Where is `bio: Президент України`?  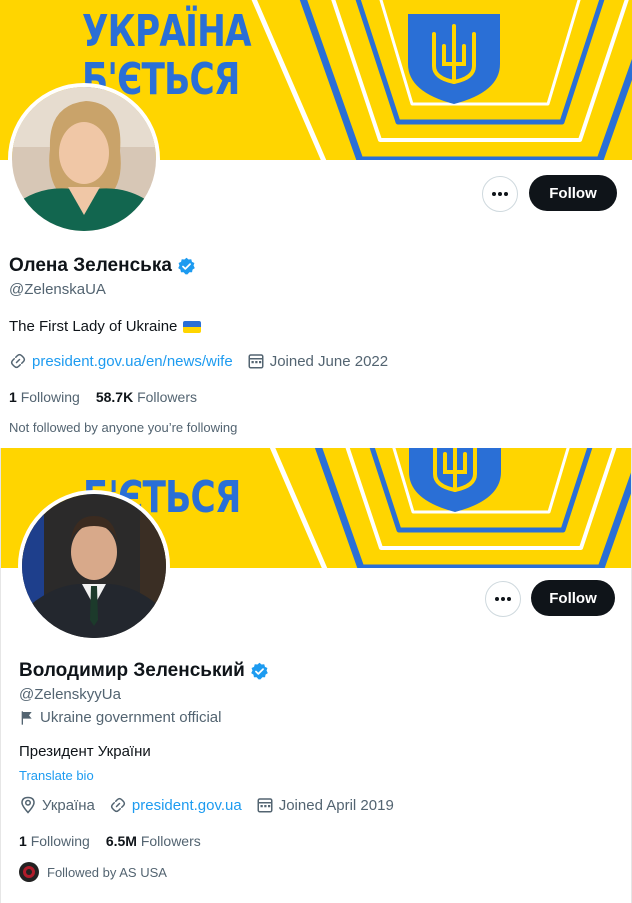
bio: Президент України is located at coordinates (85, 751).